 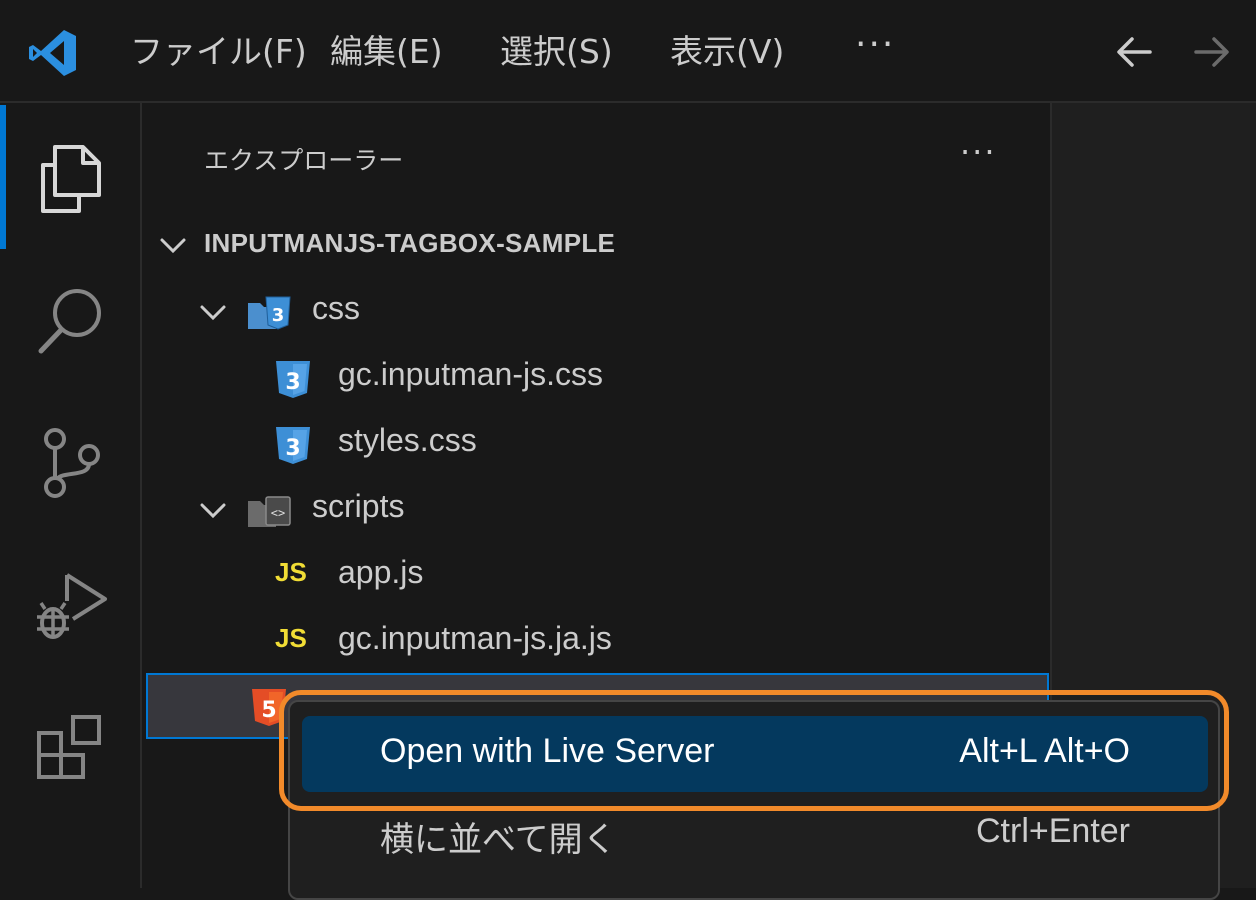 I want to click on menu-item-shortcut: Ctrl+Enter, so click(x=1053, y=831).